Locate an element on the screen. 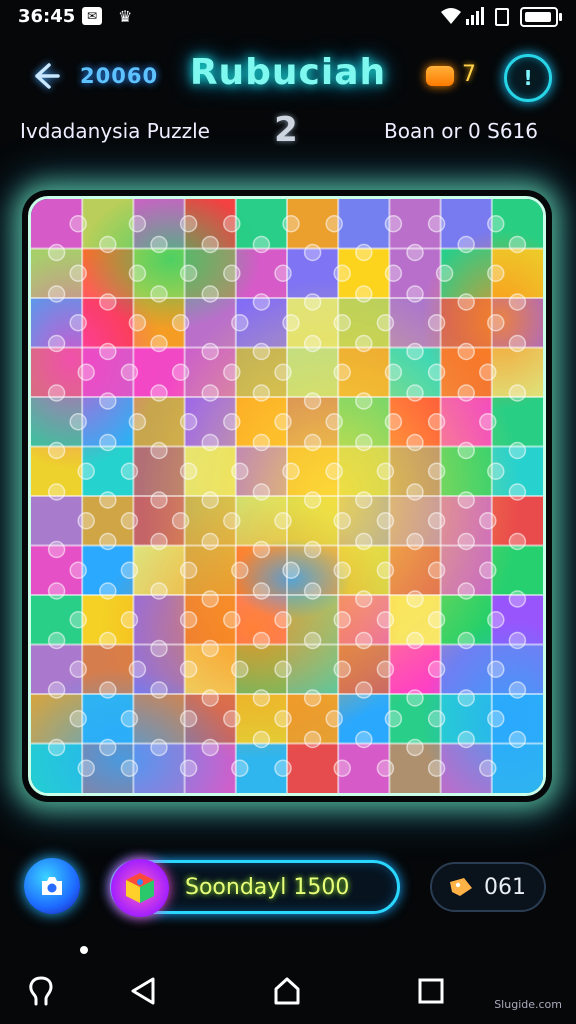 This screenshot has width=576, height=1024. assistant-button is located at coordinates (41, 991).